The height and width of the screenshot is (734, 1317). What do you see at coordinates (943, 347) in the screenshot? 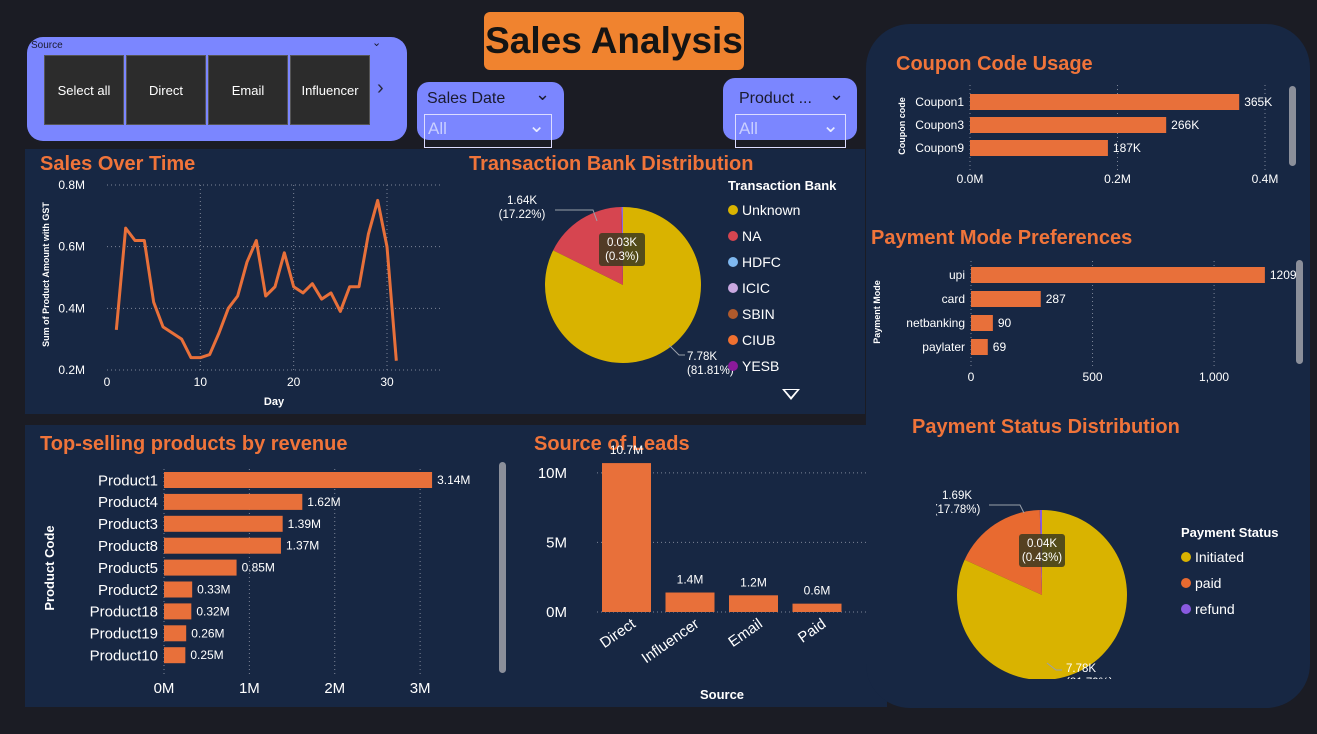
I see `category-label: paylater` at bounding box center [943, 347].